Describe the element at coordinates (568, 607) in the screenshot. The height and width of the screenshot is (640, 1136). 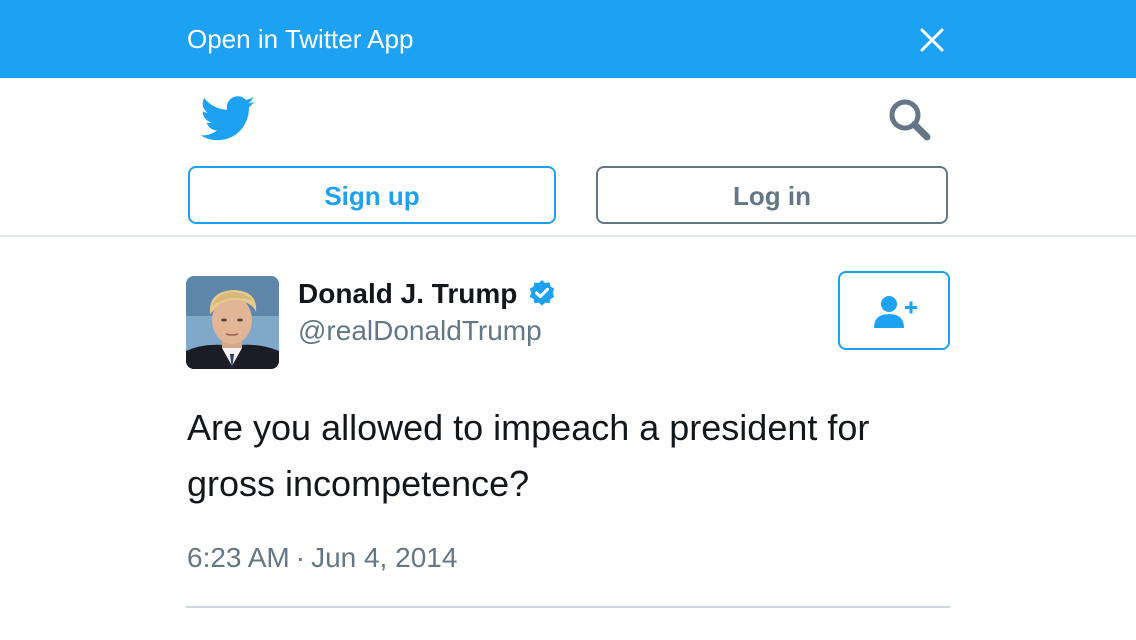
I see `divider` at that location.